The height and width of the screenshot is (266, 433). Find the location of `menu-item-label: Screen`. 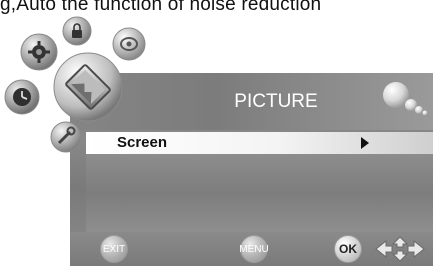

menu-item-label: Screen is located at coordinates (142, 142).